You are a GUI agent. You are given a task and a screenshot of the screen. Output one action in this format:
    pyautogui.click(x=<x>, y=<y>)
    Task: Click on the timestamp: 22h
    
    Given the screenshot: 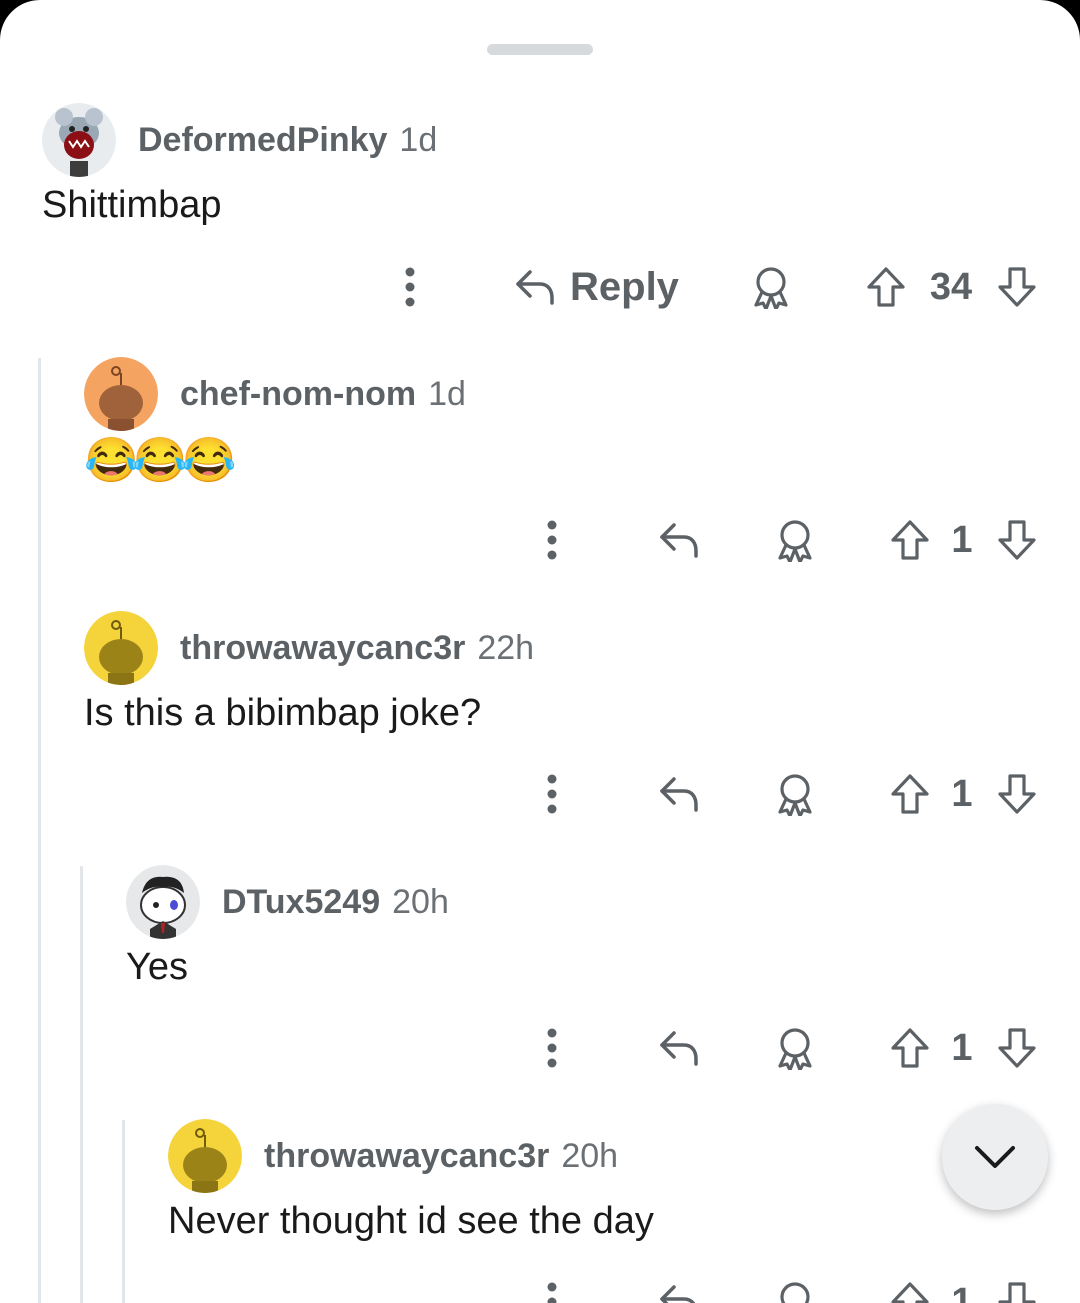 What is the action you would take?
    pyautogui.click(x=506, y=647)
    